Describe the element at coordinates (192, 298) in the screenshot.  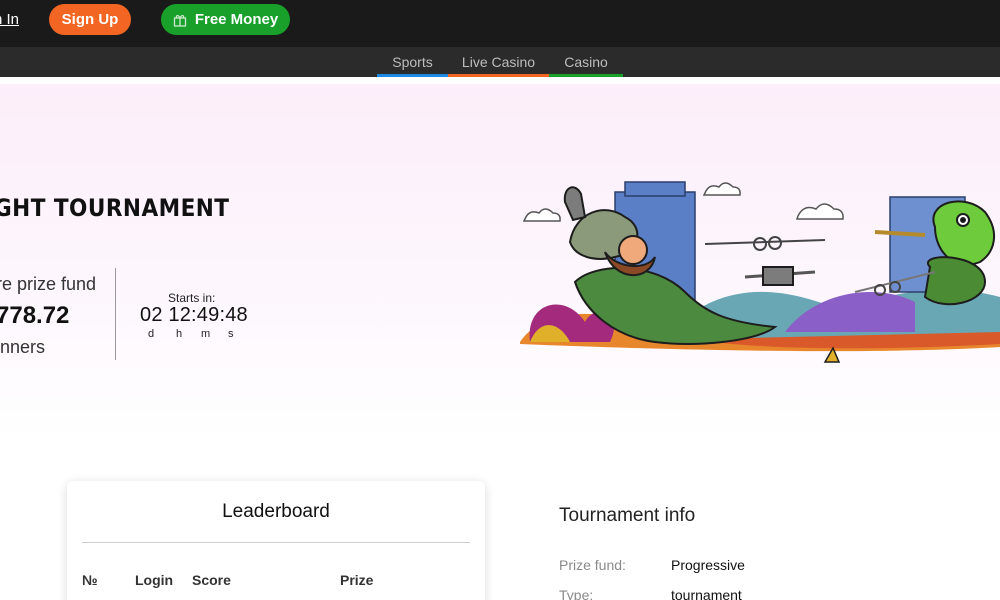
I see `starts-in-label: Starts in:` at that location.